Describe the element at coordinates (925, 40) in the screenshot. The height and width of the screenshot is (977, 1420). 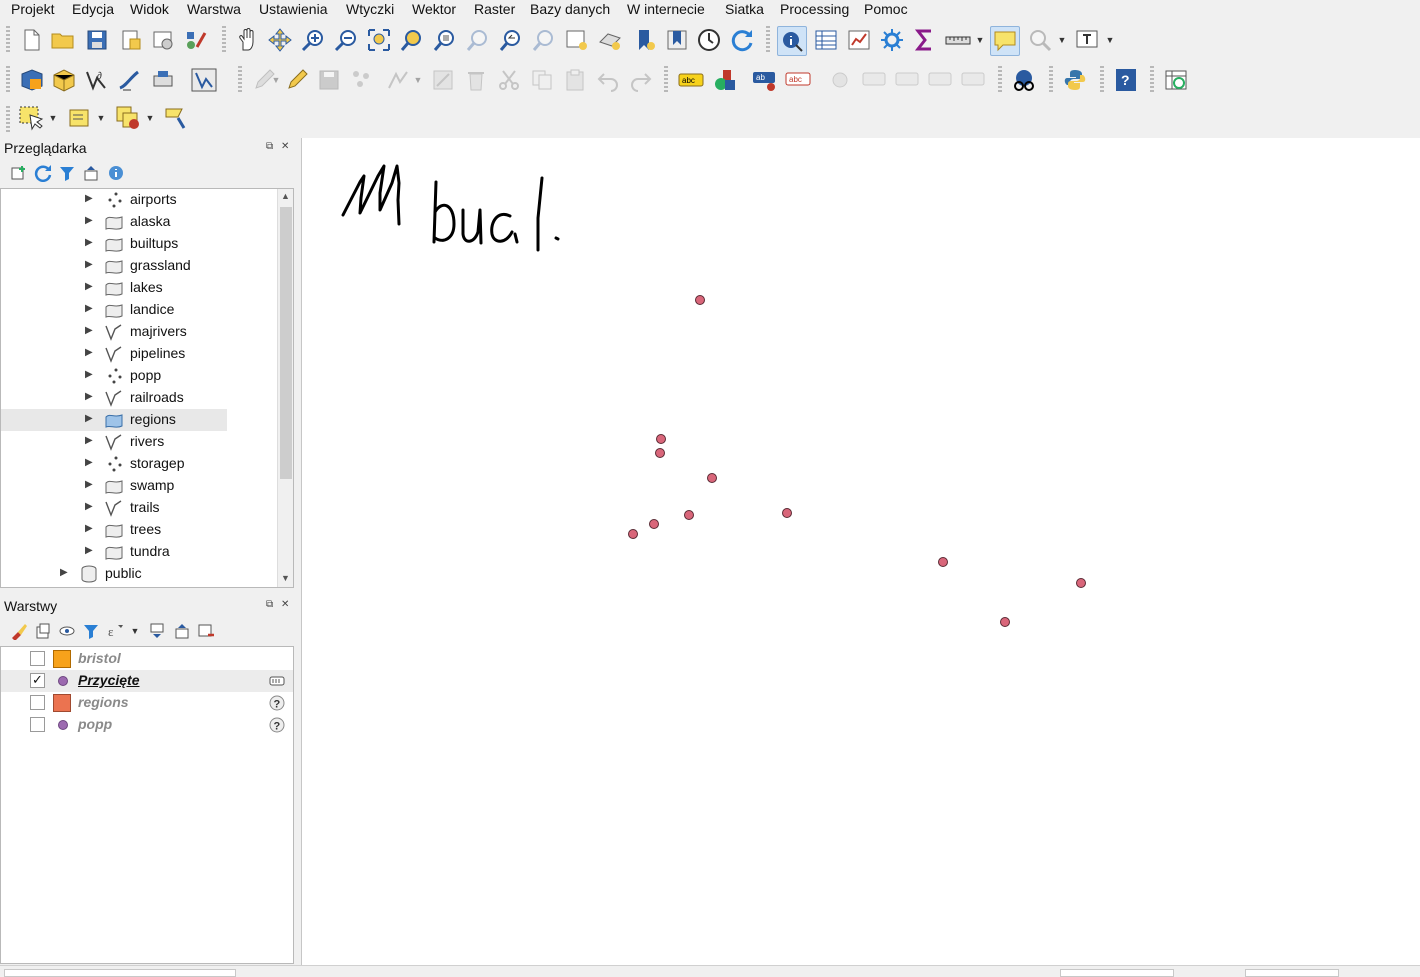
I see `sum-icon` at that location.